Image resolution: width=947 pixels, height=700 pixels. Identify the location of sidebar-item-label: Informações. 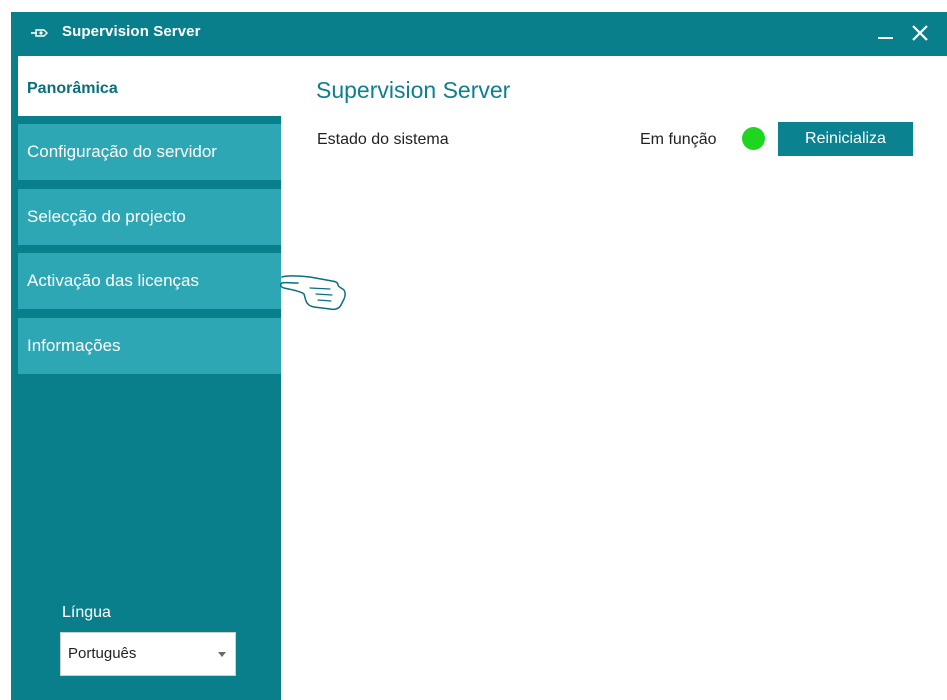
(74, 345).